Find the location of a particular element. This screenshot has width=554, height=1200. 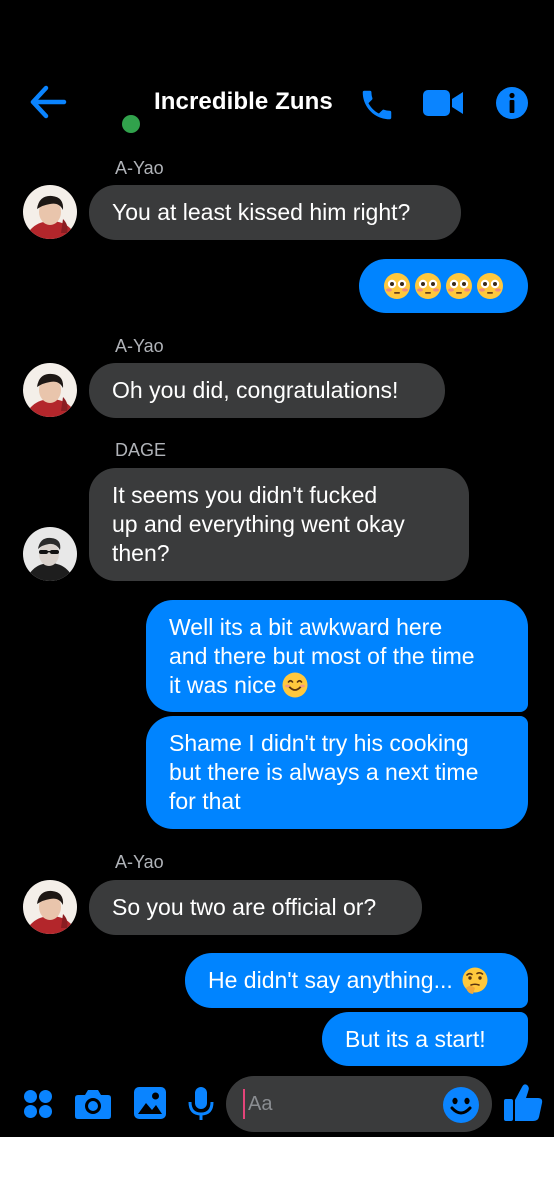

message-text: So you two are official or? is located at coordinates (244, 907).